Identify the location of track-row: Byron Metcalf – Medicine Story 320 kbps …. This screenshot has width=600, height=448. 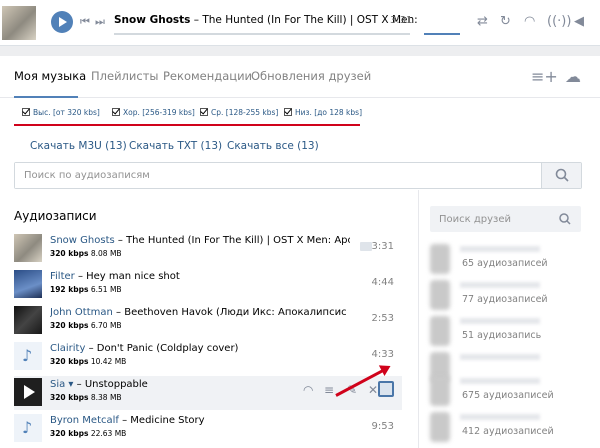
(208, 429).